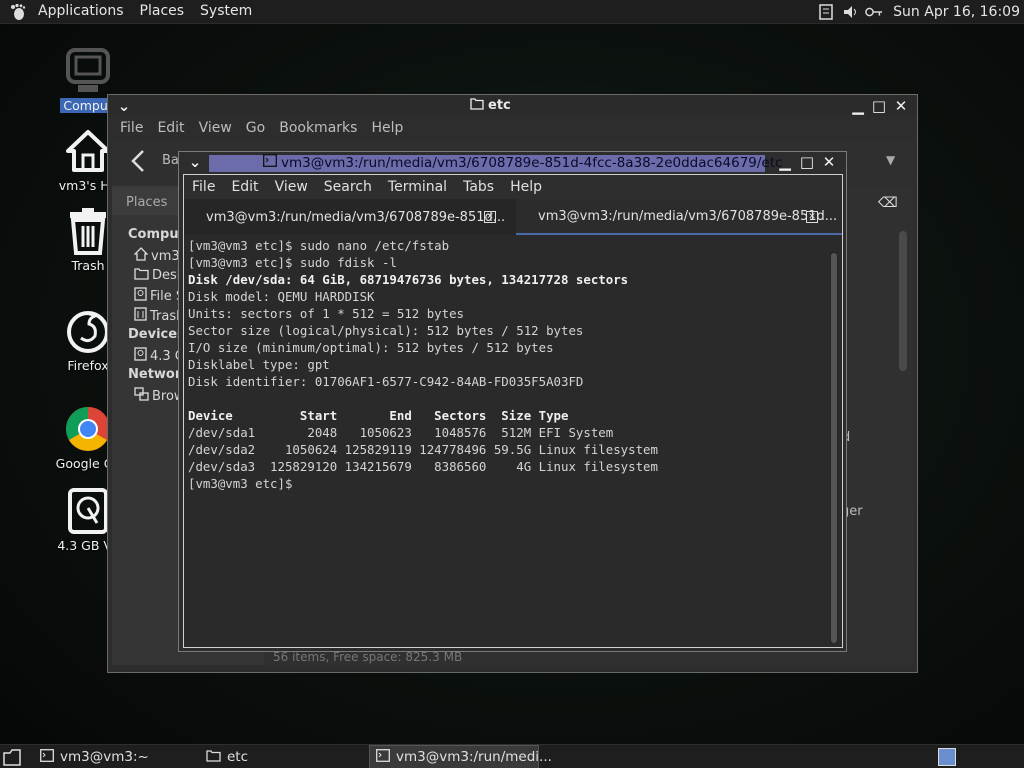 This screenshot has width=1024, height=768. I want to click on menu-system: System, so click(226, 12).